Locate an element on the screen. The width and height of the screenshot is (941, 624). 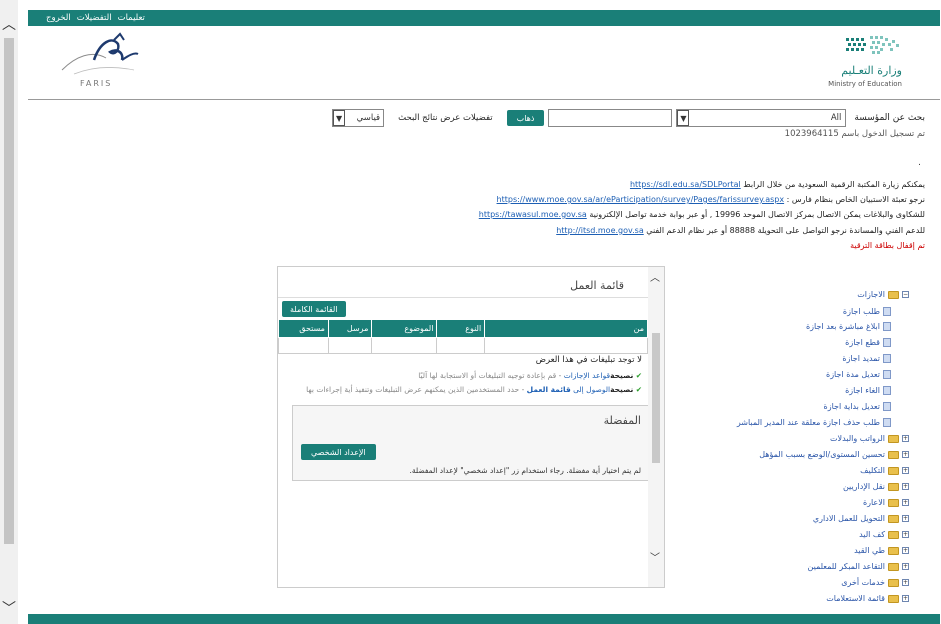
document-icon is located at coordinates (887, 326).